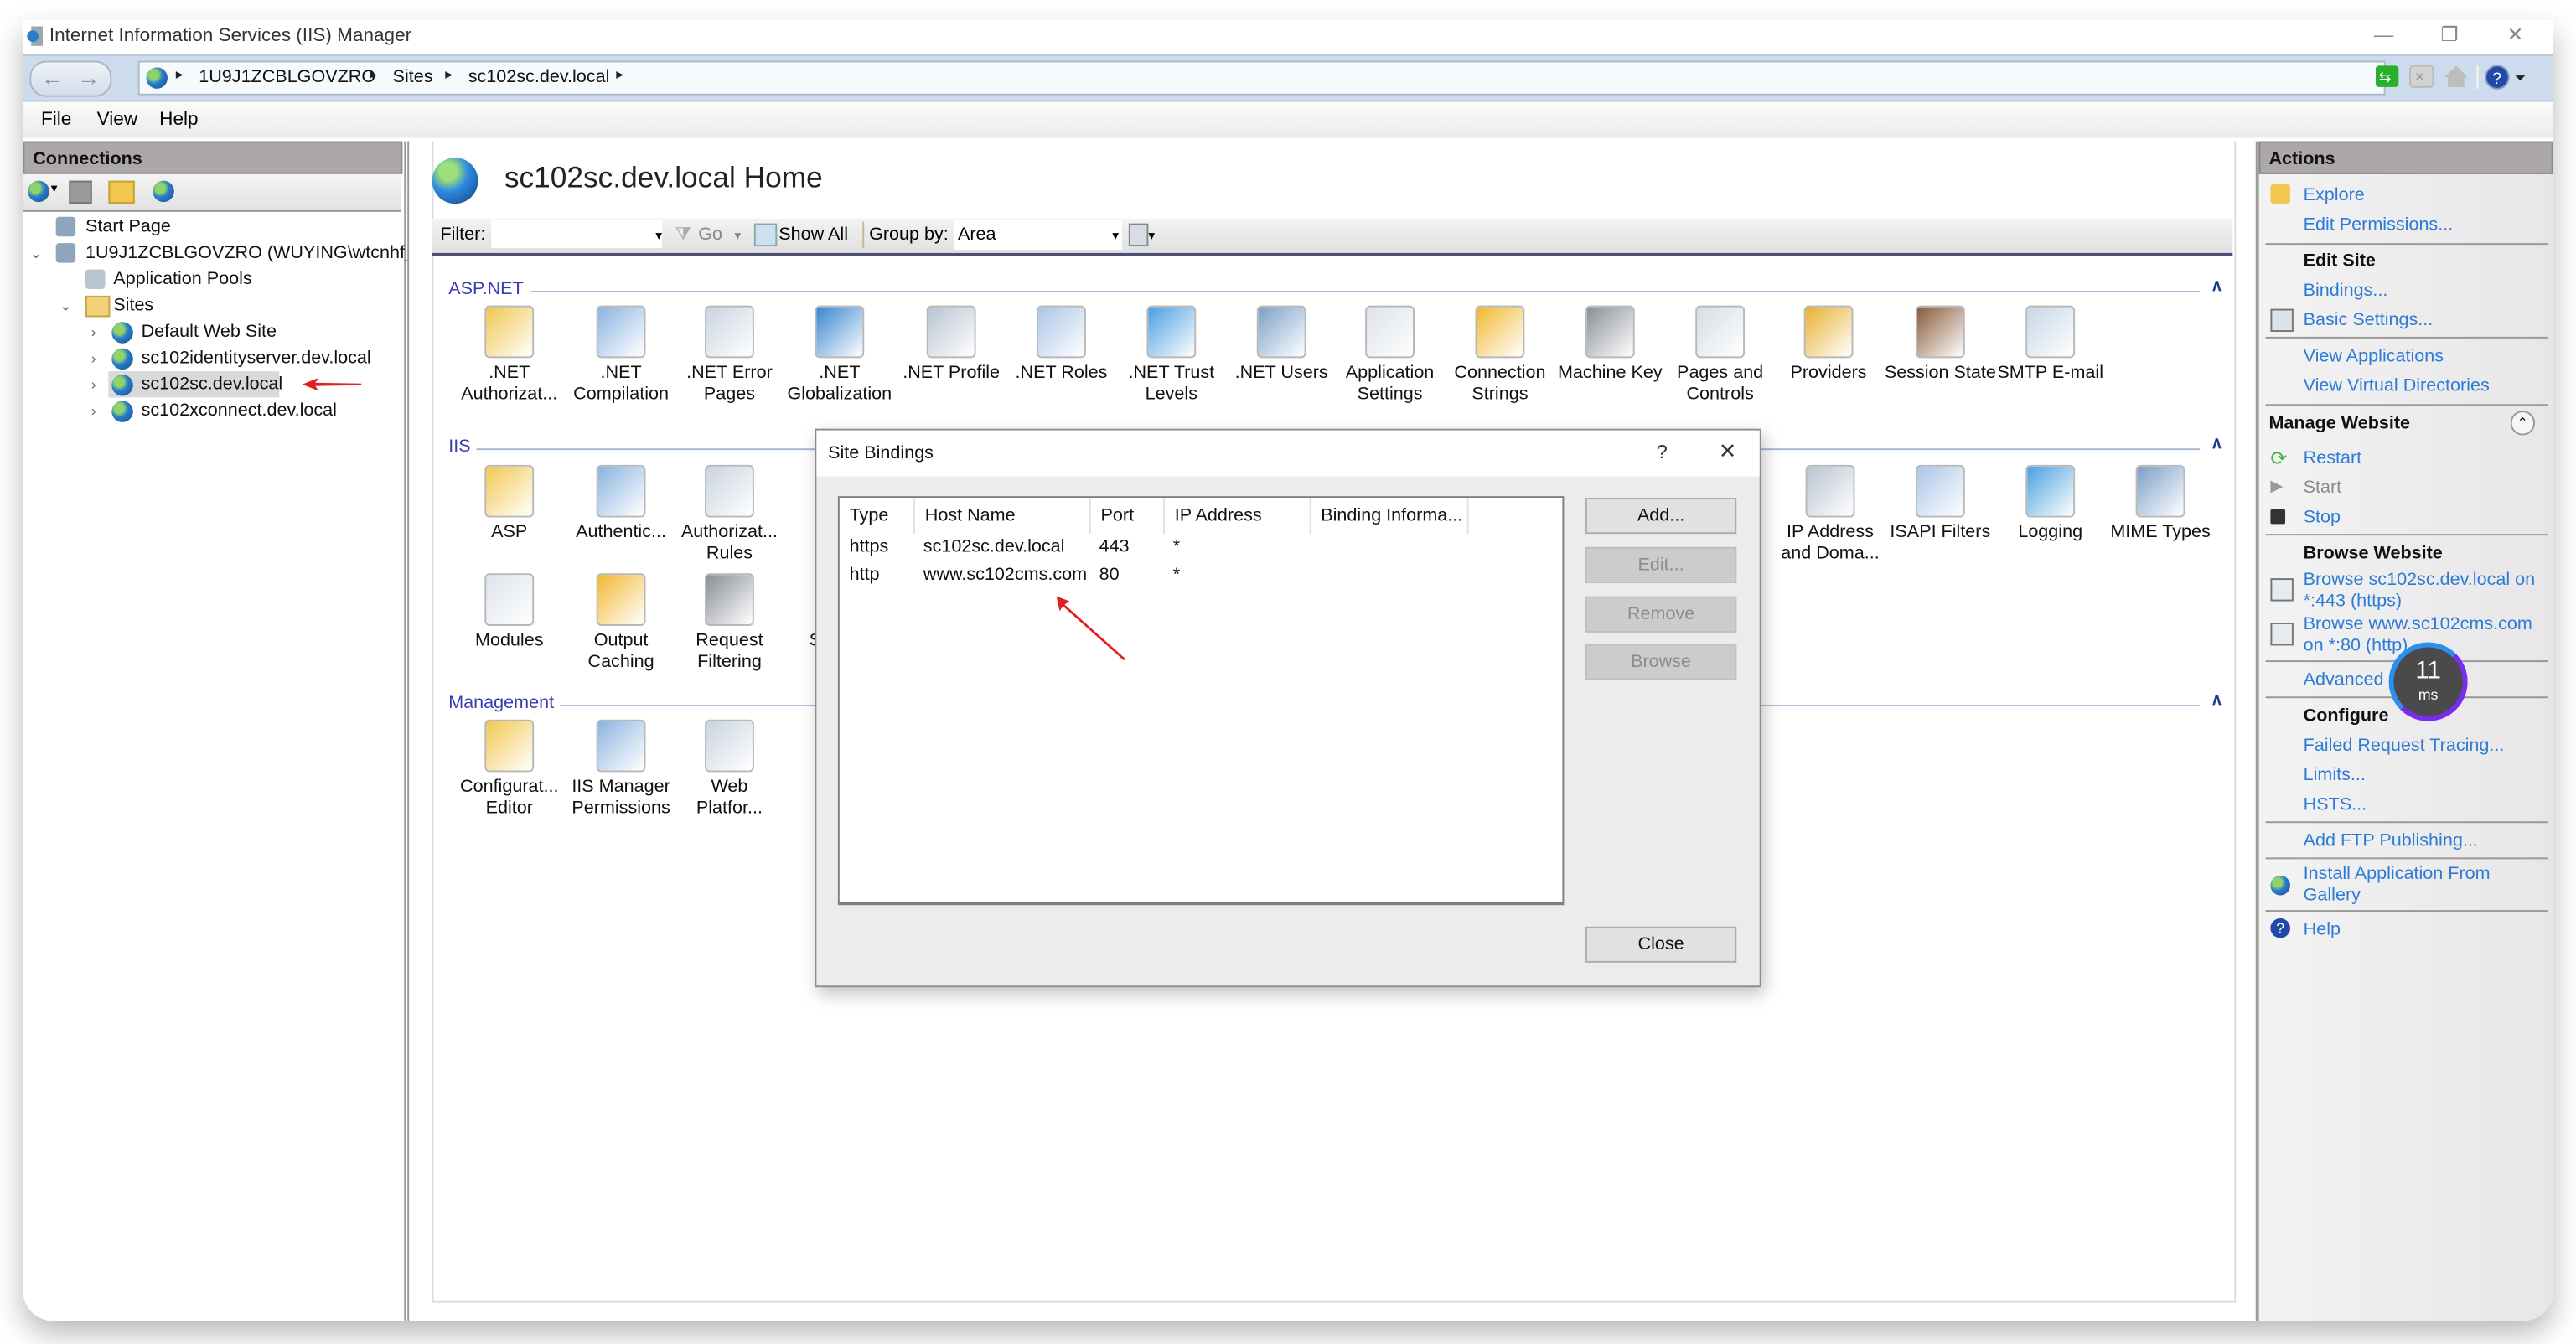 This screenshot has width=2576, height=1344. I want to click on feature-icon-item: MIME Types, so click(2160, 504).